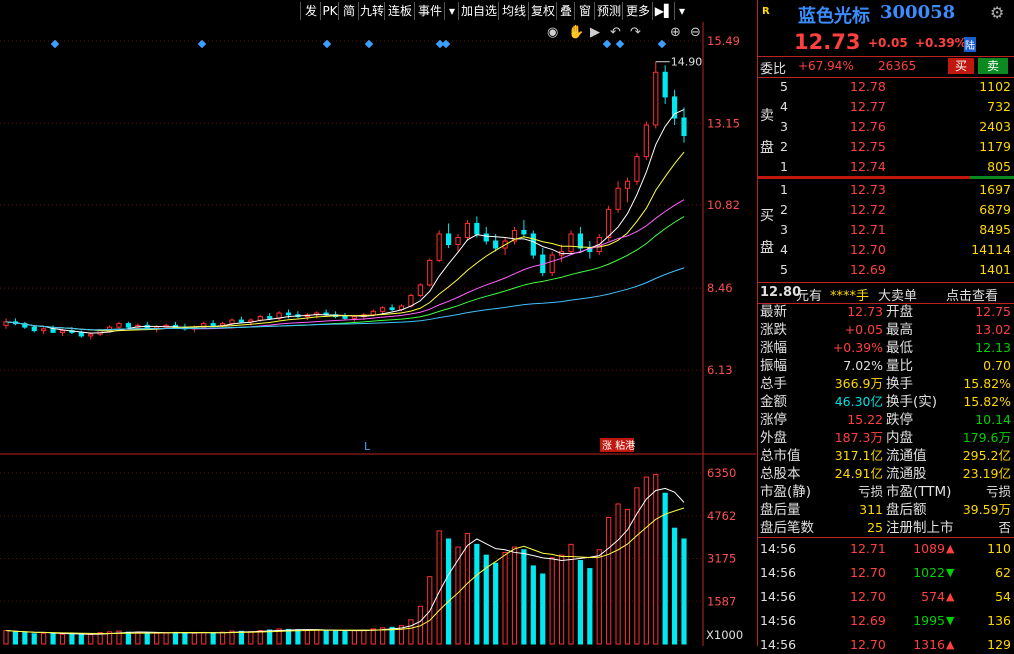  What do you see at coordinates (886, 147) in the screenshot?
I see `ask-row: 2 12.75 1179` at bounding box center [886, 147].